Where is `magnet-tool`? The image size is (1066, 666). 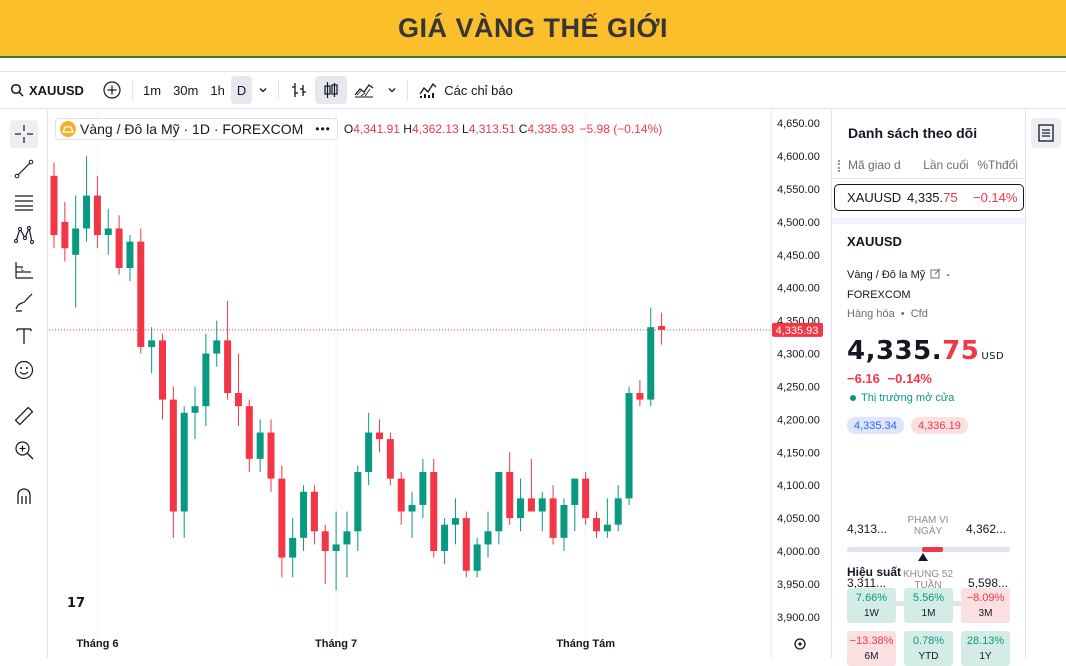 magnet-tool is located at coordinates (24, 496).